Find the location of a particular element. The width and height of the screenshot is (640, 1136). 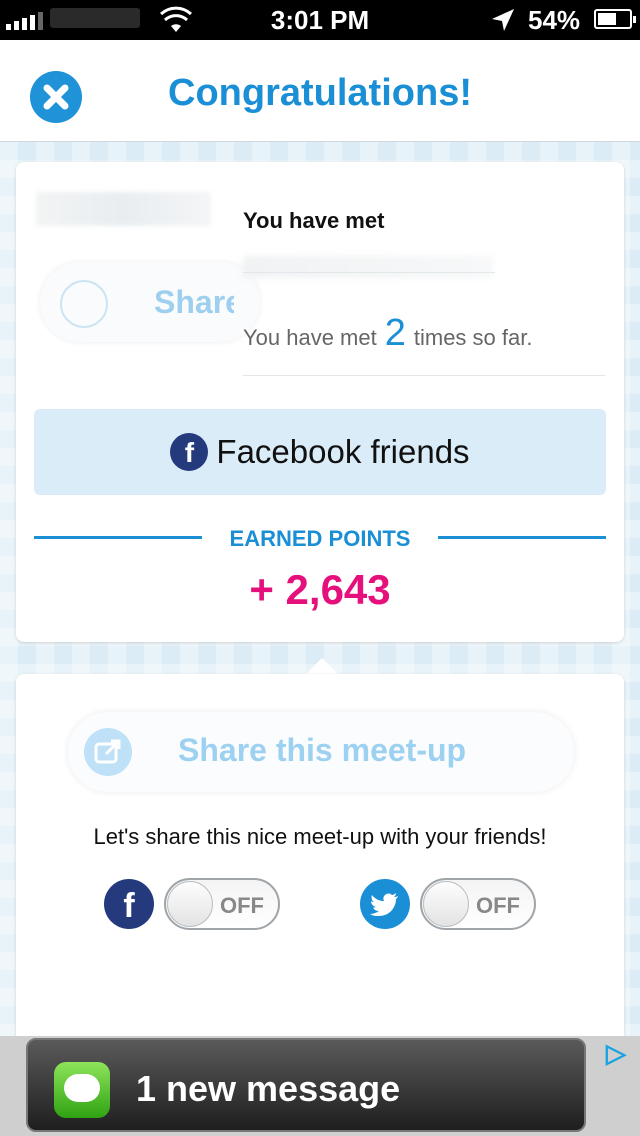

blurred-photo is located at coordinates (123, 209).